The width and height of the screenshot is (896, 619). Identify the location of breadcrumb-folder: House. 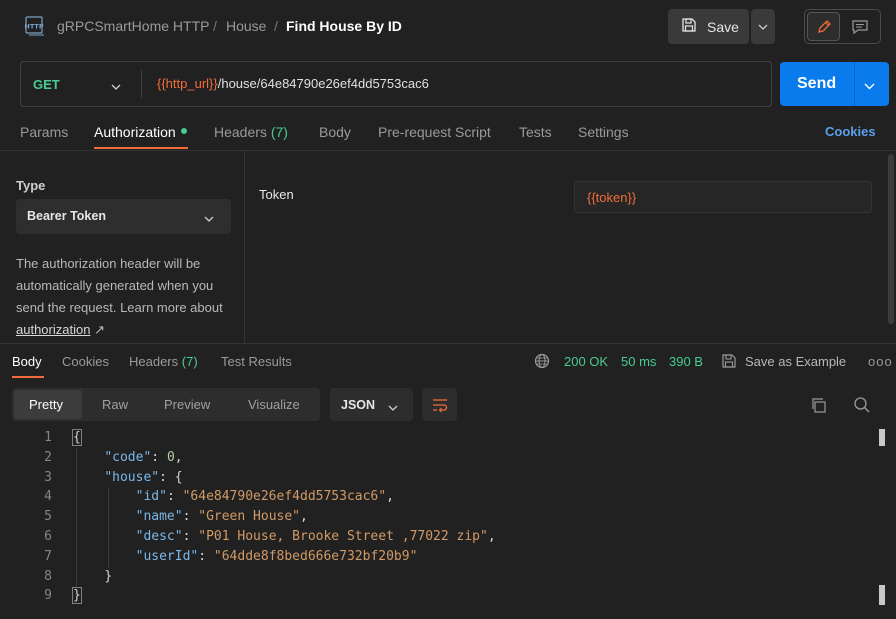
(246, 26).